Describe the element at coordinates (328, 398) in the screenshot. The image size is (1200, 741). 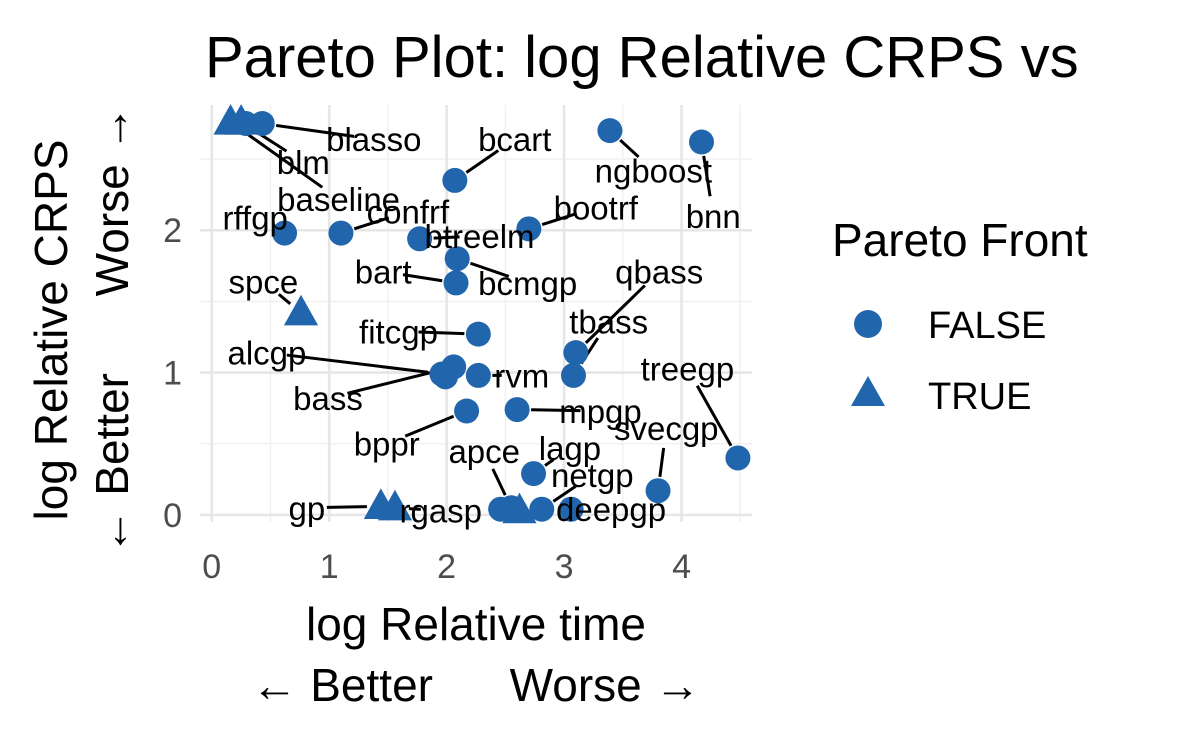
I see `point-label-bass: bass` at that location.